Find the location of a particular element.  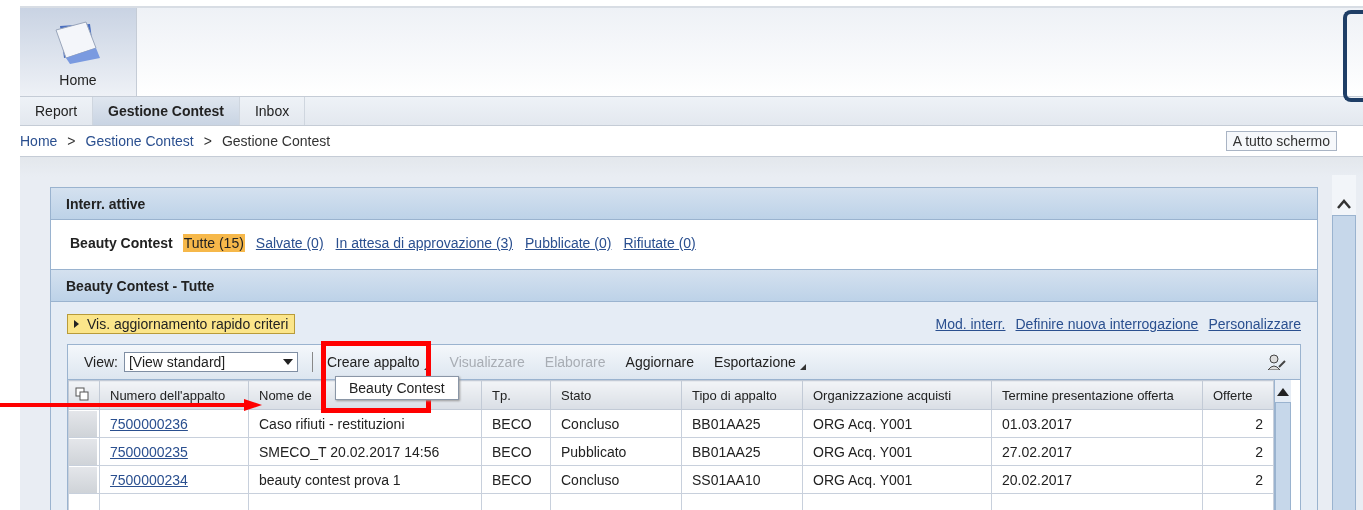

table-cell: SMECO_T 20.02.2017 14:56 is located at coordinates (365, 451).